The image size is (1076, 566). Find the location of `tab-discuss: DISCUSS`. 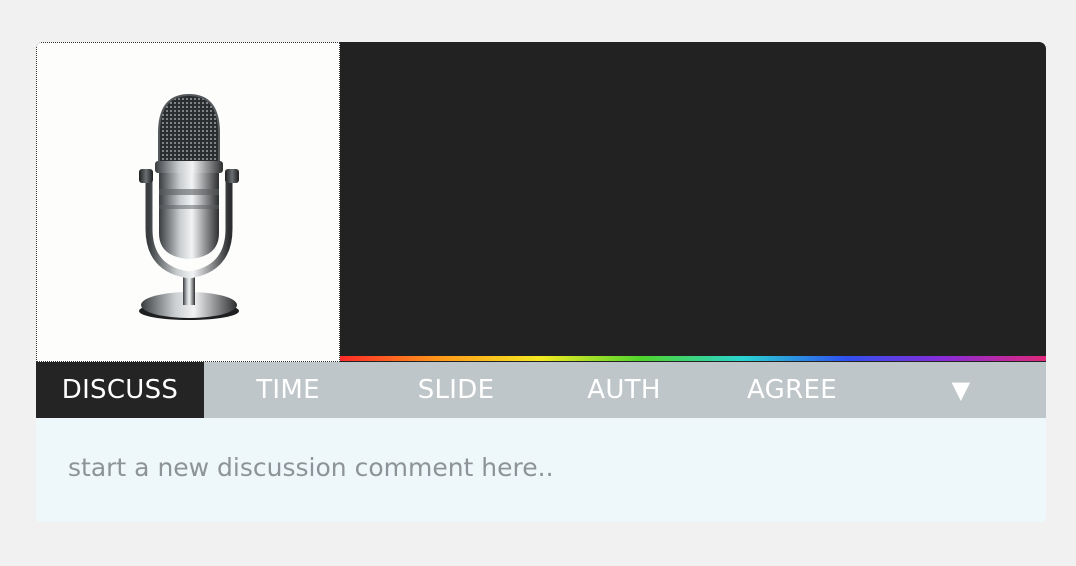

tab-discuss: DISCUSS is located at coordinates (120, 390).